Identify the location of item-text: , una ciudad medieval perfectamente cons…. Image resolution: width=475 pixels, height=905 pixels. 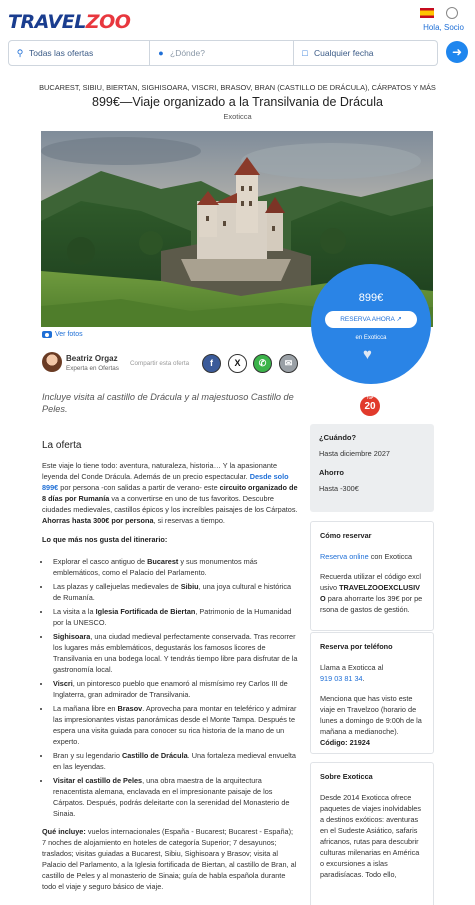
(175, 653).